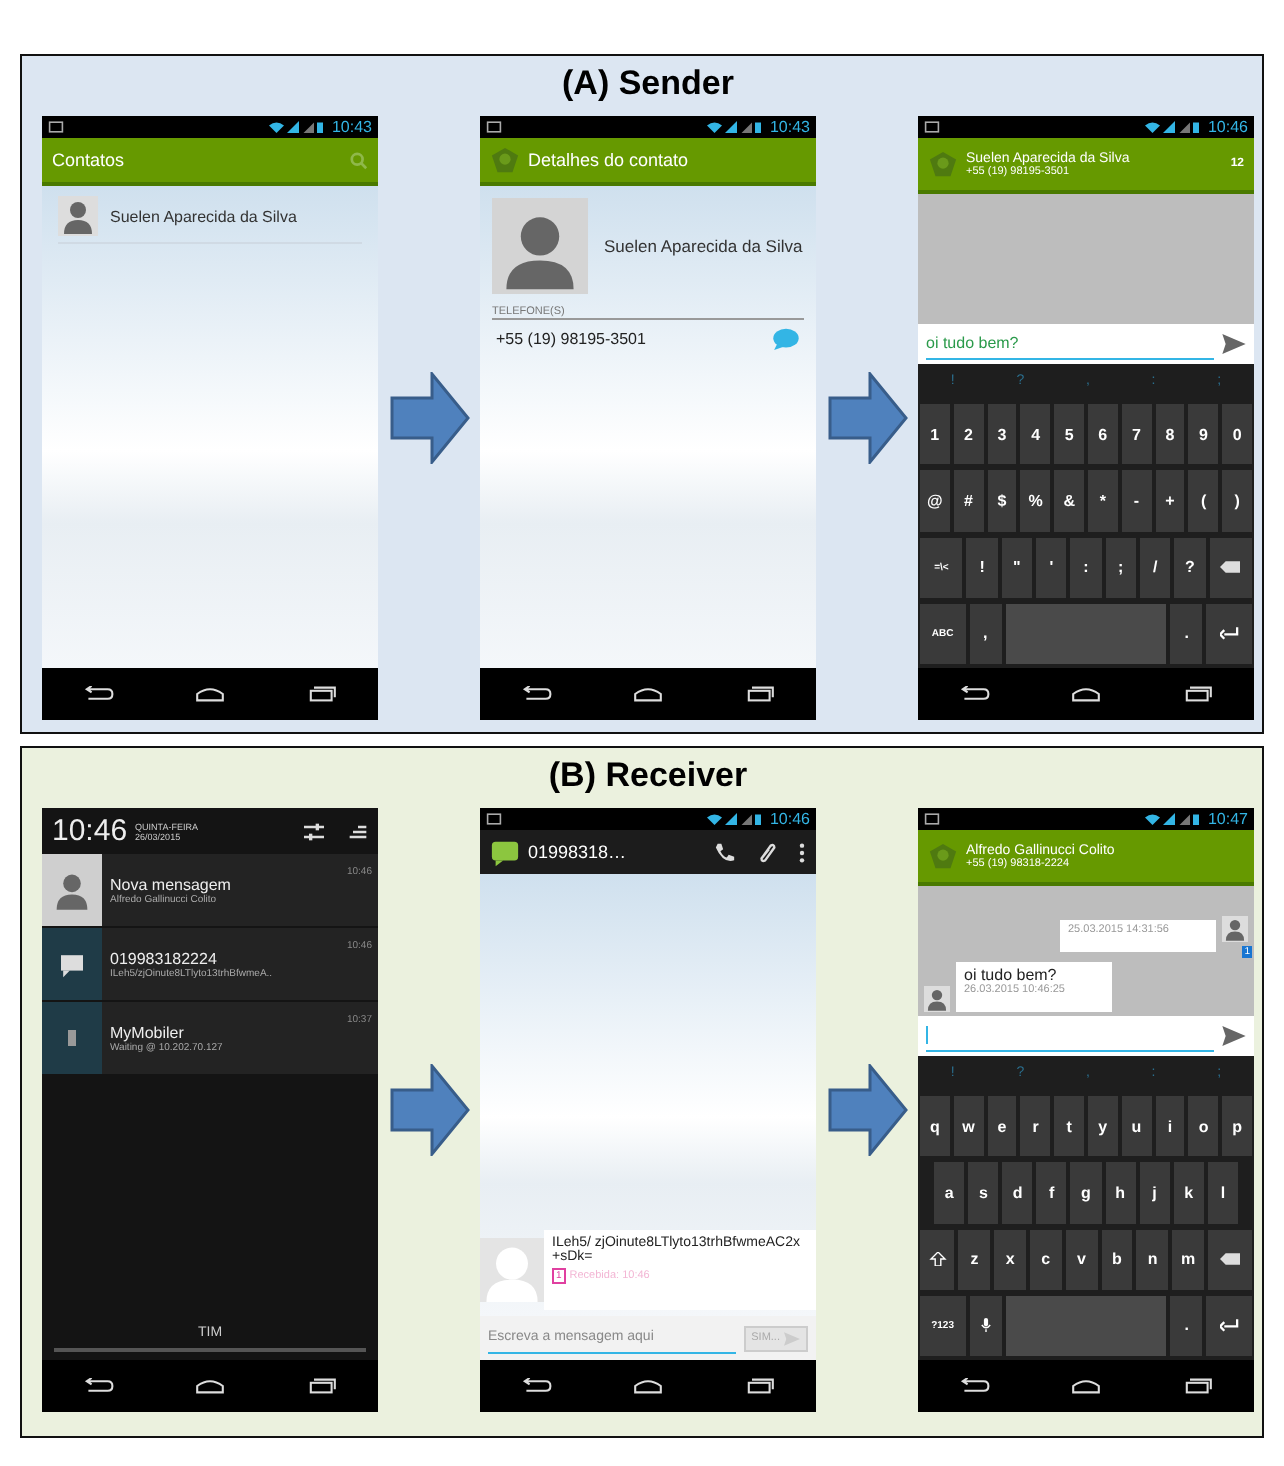 The image size is (1284, 1466). I want to click on keyboard-key: 0, so click(1237, 434).